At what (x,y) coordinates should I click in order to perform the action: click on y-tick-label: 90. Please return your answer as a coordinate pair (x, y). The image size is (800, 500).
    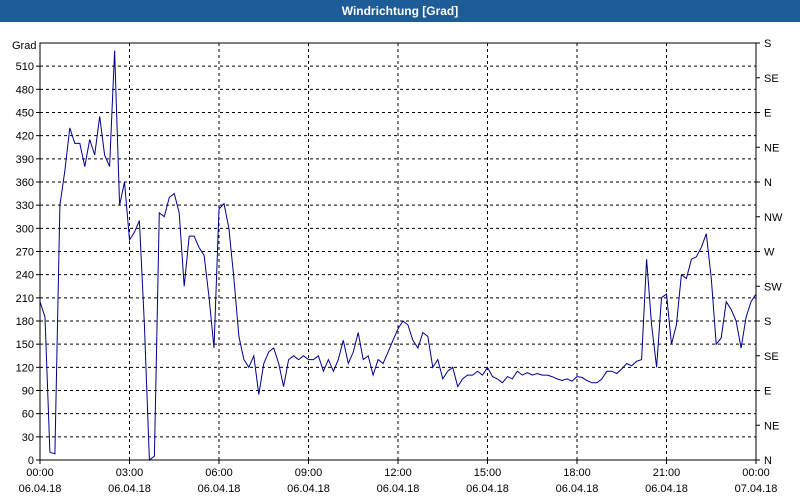
    Looking at the image, I should click on (28, 392).